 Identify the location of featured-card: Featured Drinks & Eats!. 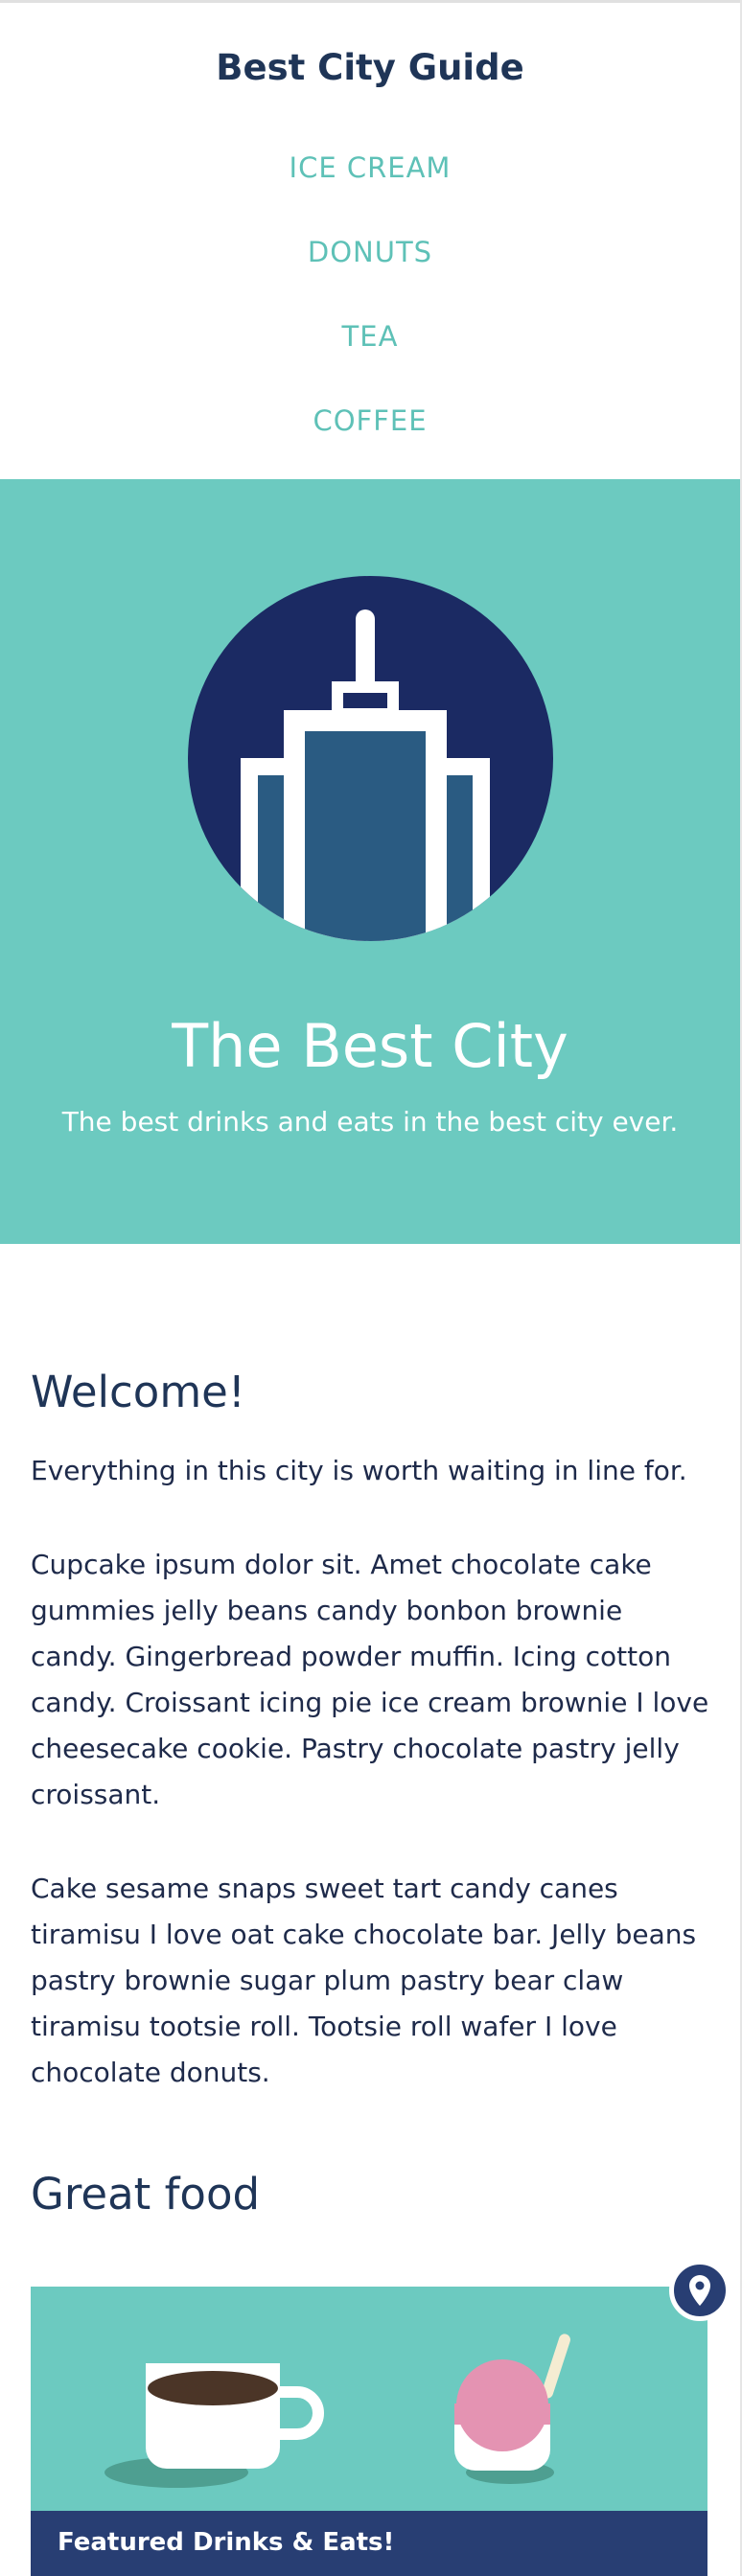
(369, 2431).